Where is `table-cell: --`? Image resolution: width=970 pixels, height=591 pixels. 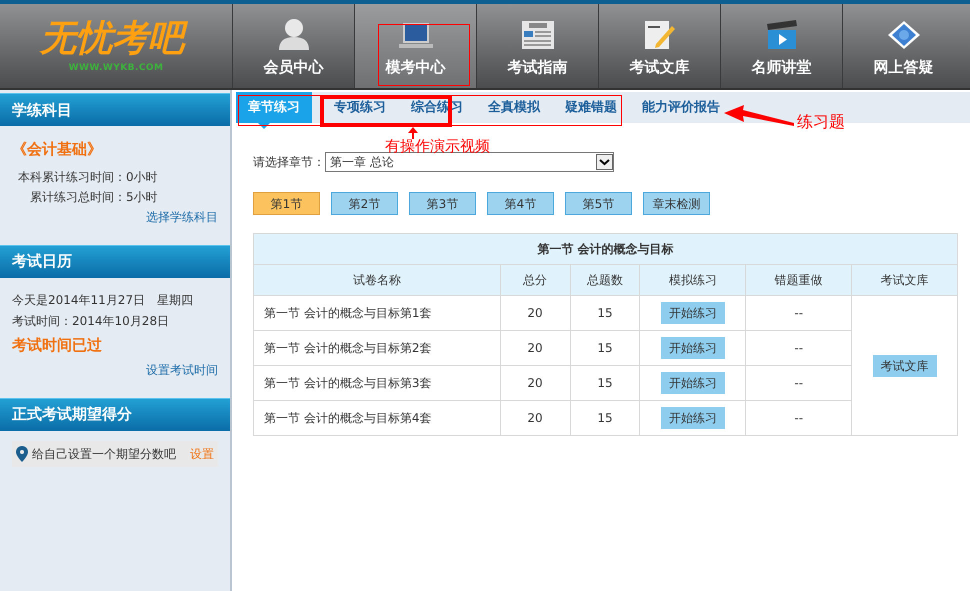 table-cell: -- is located at coordinates (799, 313).